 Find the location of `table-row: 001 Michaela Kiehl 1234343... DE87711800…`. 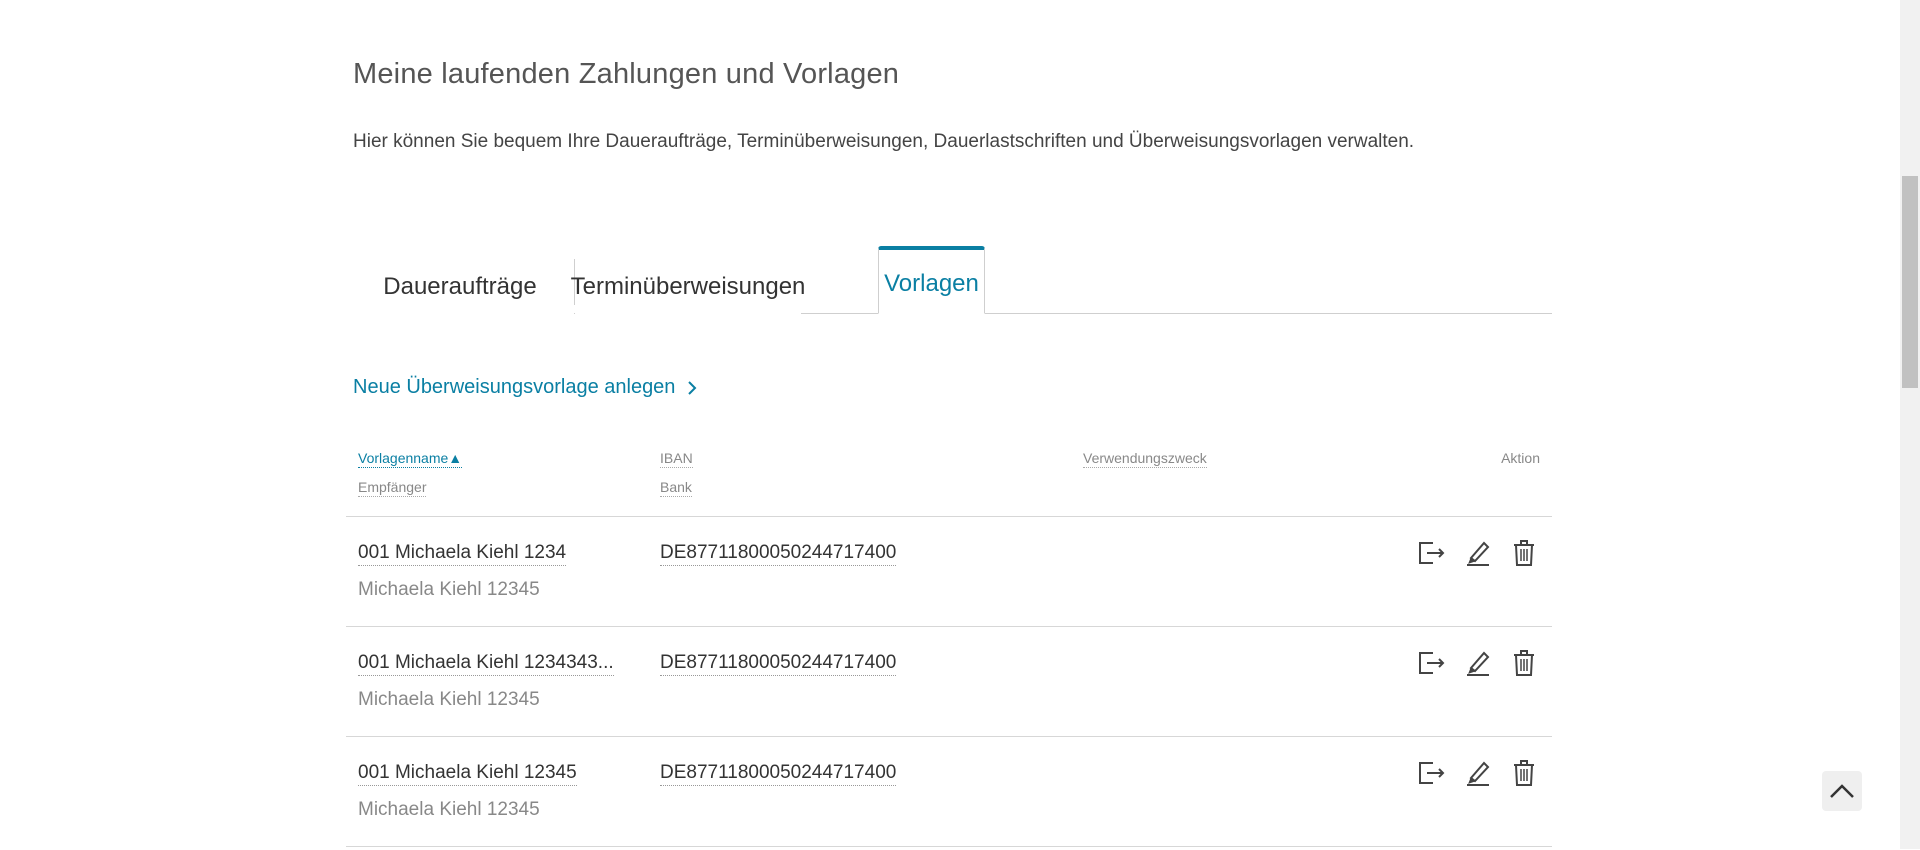

table-row: 001 Michaela Kiehl 1234343... DE87711800… is located at coordinates (949, 681).